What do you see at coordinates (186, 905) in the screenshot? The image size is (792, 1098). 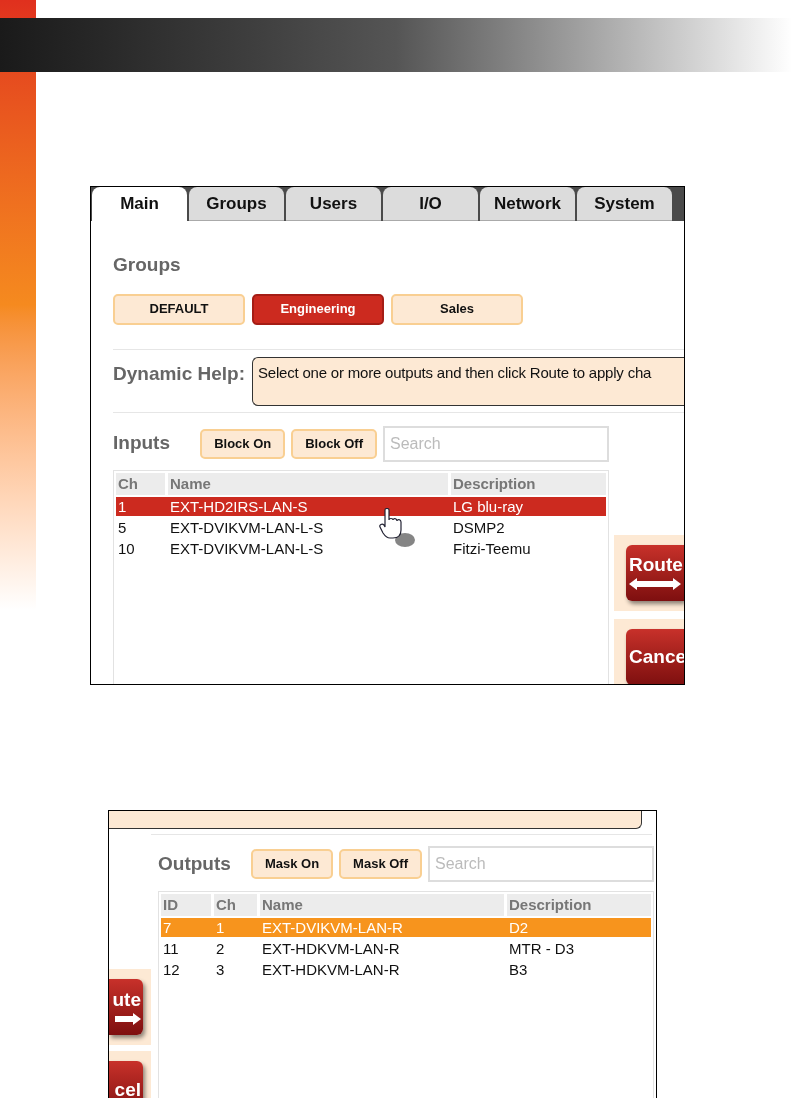 I see `column-header: ID` at bounding box center [186, 905].